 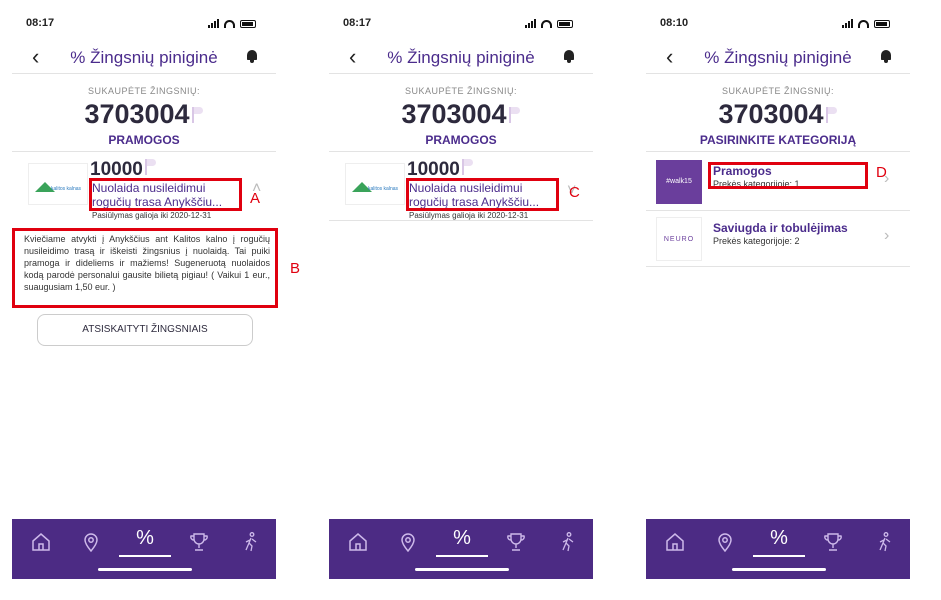 What do you see at coordinates (780, 228) in the screenshot?
I see `category-title-label: Saviugda ir tobulėjimas` at bounding box center [780, 228].